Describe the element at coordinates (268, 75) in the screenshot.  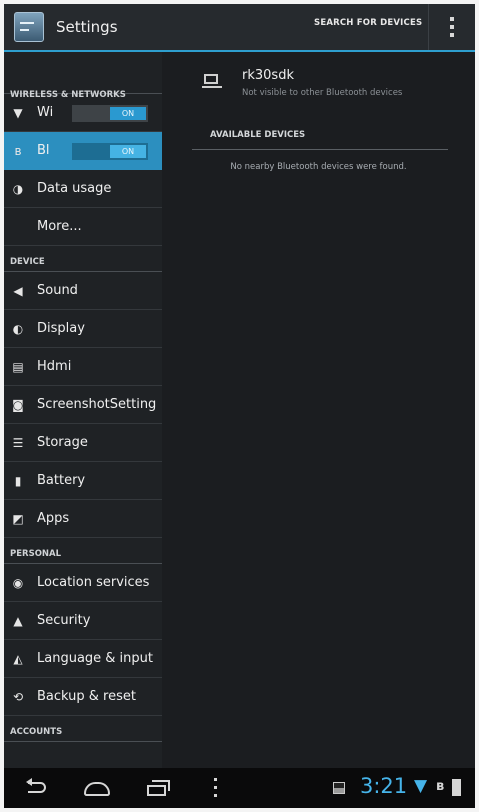
I see `device-name: rk30sdk` at that location.